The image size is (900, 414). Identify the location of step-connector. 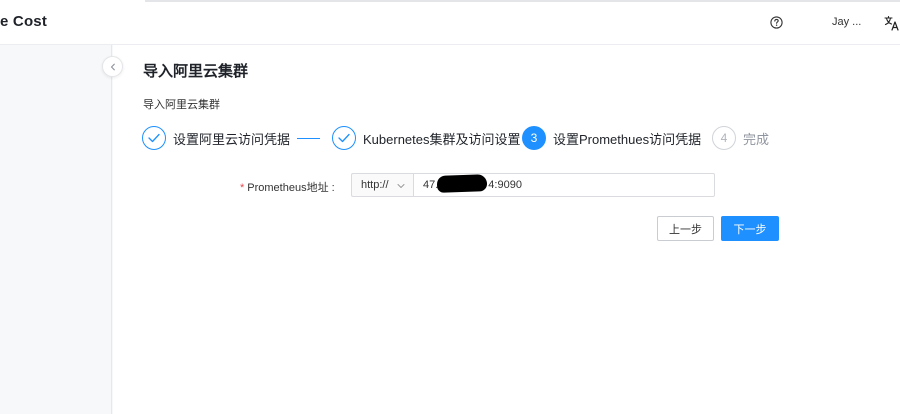
(308, 138).